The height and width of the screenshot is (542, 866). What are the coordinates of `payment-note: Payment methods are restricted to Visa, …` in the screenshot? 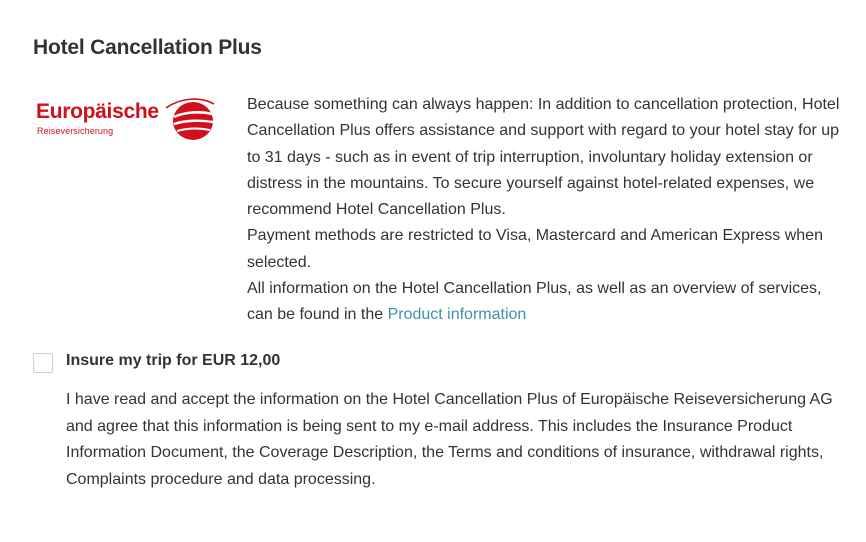 It's located at (535, 249).